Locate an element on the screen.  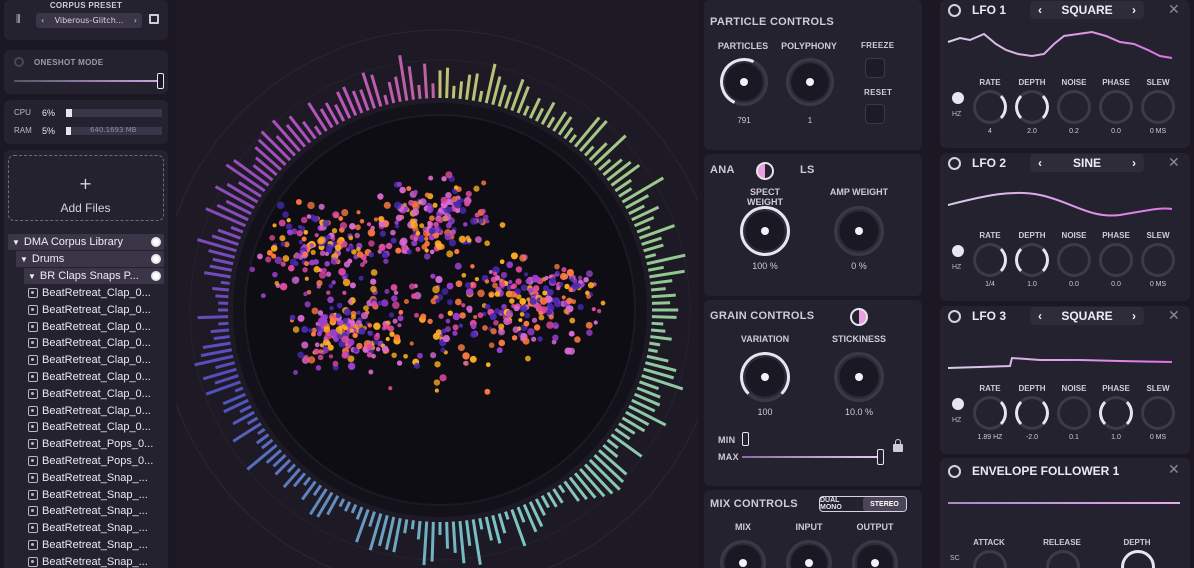
envelope-power-button is located at coordinates (954, 471).